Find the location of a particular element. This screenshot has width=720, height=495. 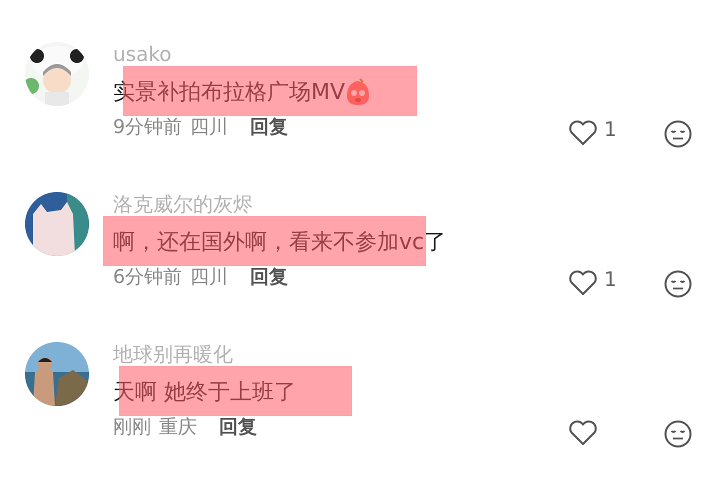

comment-location: 重庆 is located at coordinates (178, 427).